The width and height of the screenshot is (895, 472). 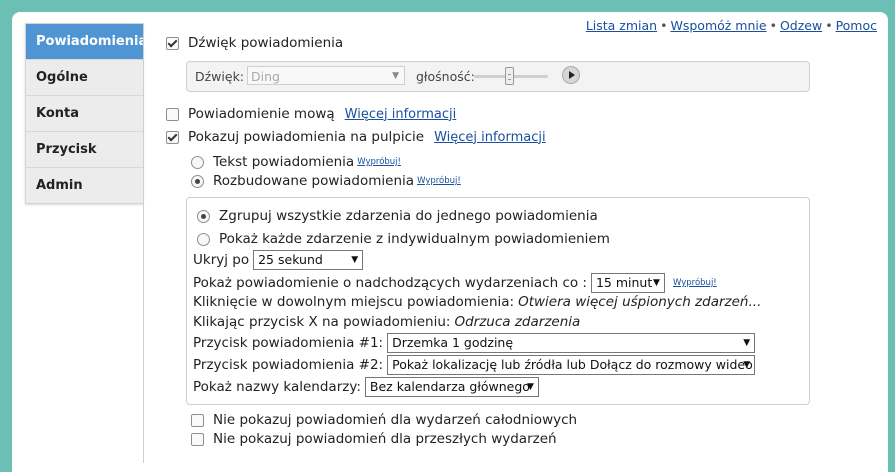 What do you see at coordinates (197, 162) in the screenshot?
I see `text-notification-radio` at bounding box center [197, 162].